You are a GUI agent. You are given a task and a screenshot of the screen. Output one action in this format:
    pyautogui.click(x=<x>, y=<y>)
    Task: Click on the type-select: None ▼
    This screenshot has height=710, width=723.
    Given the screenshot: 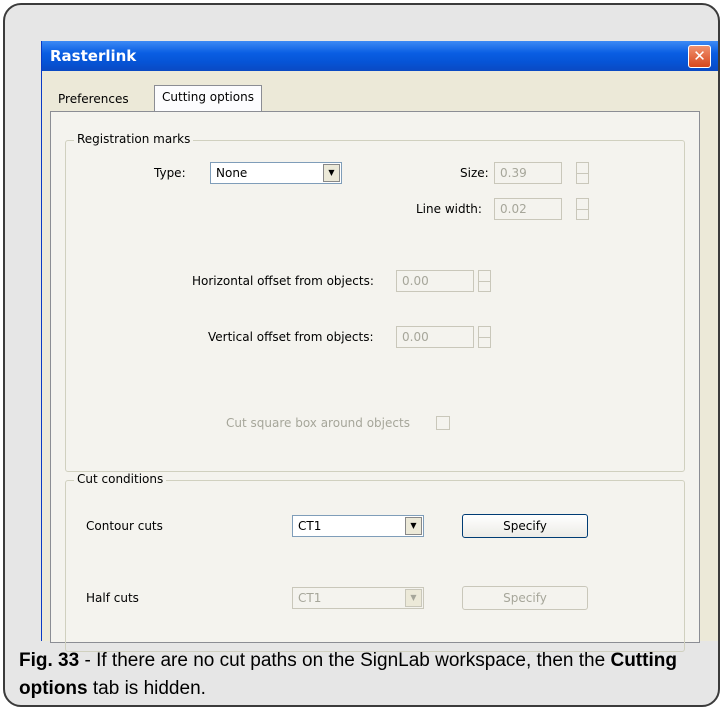 What is the action you would take?
    pyautogui.click(x=276, y=173)
    